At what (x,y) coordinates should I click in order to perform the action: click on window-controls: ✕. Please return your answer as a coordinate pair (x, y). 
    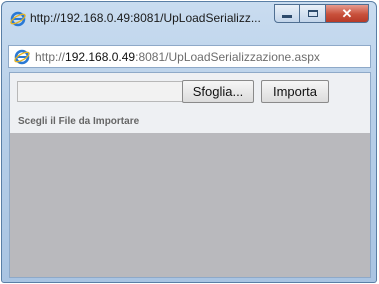
    Looking at the image, I should click on (321, 14).